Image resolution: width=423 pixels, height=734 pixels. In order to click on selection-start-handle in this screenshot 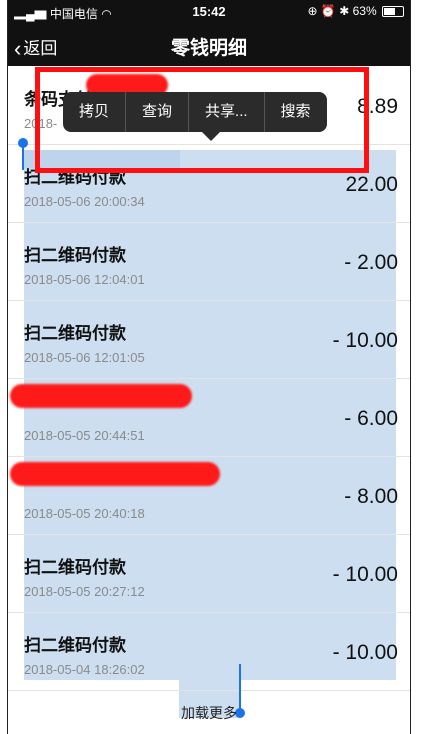, I will do `click(23, 154)`.